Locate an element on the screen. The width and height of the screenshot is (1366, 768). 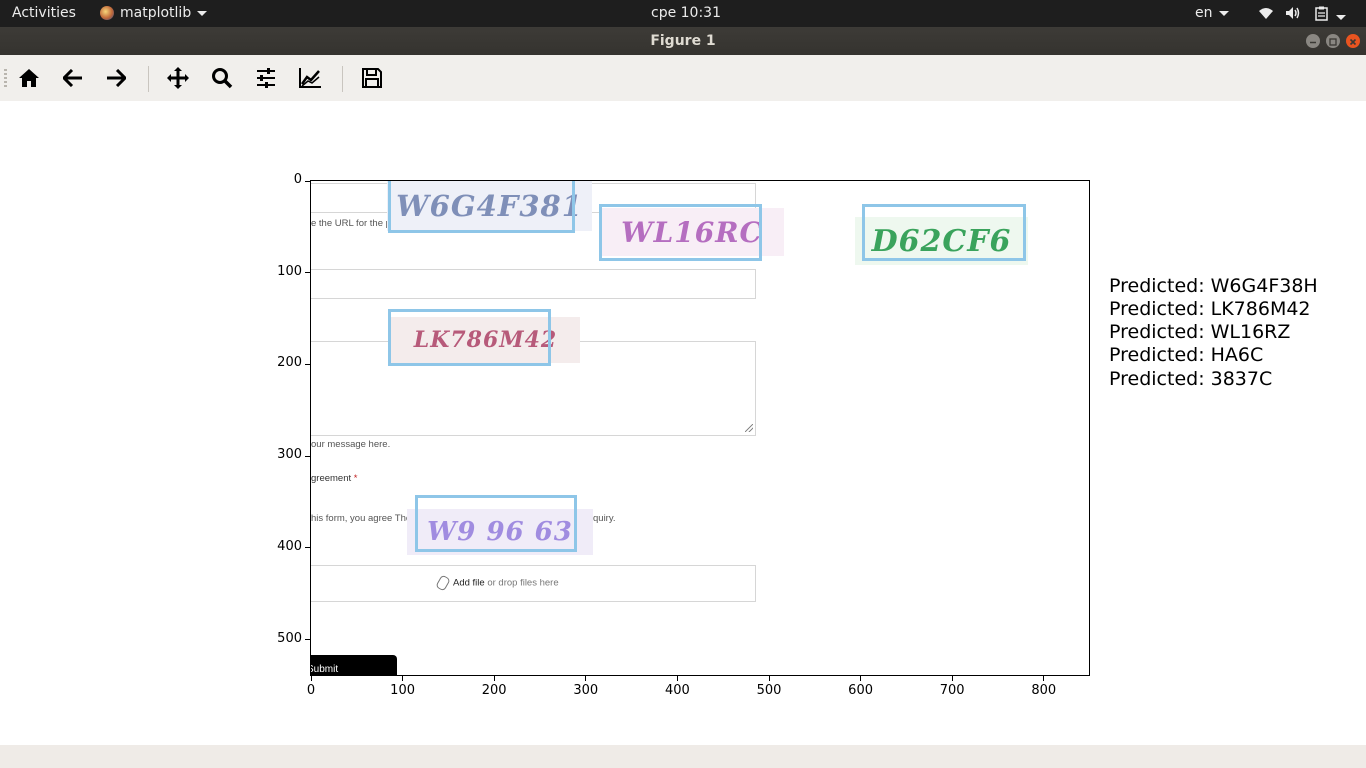
app-menu-label: matplotlib is located at coordinates (156, 13).